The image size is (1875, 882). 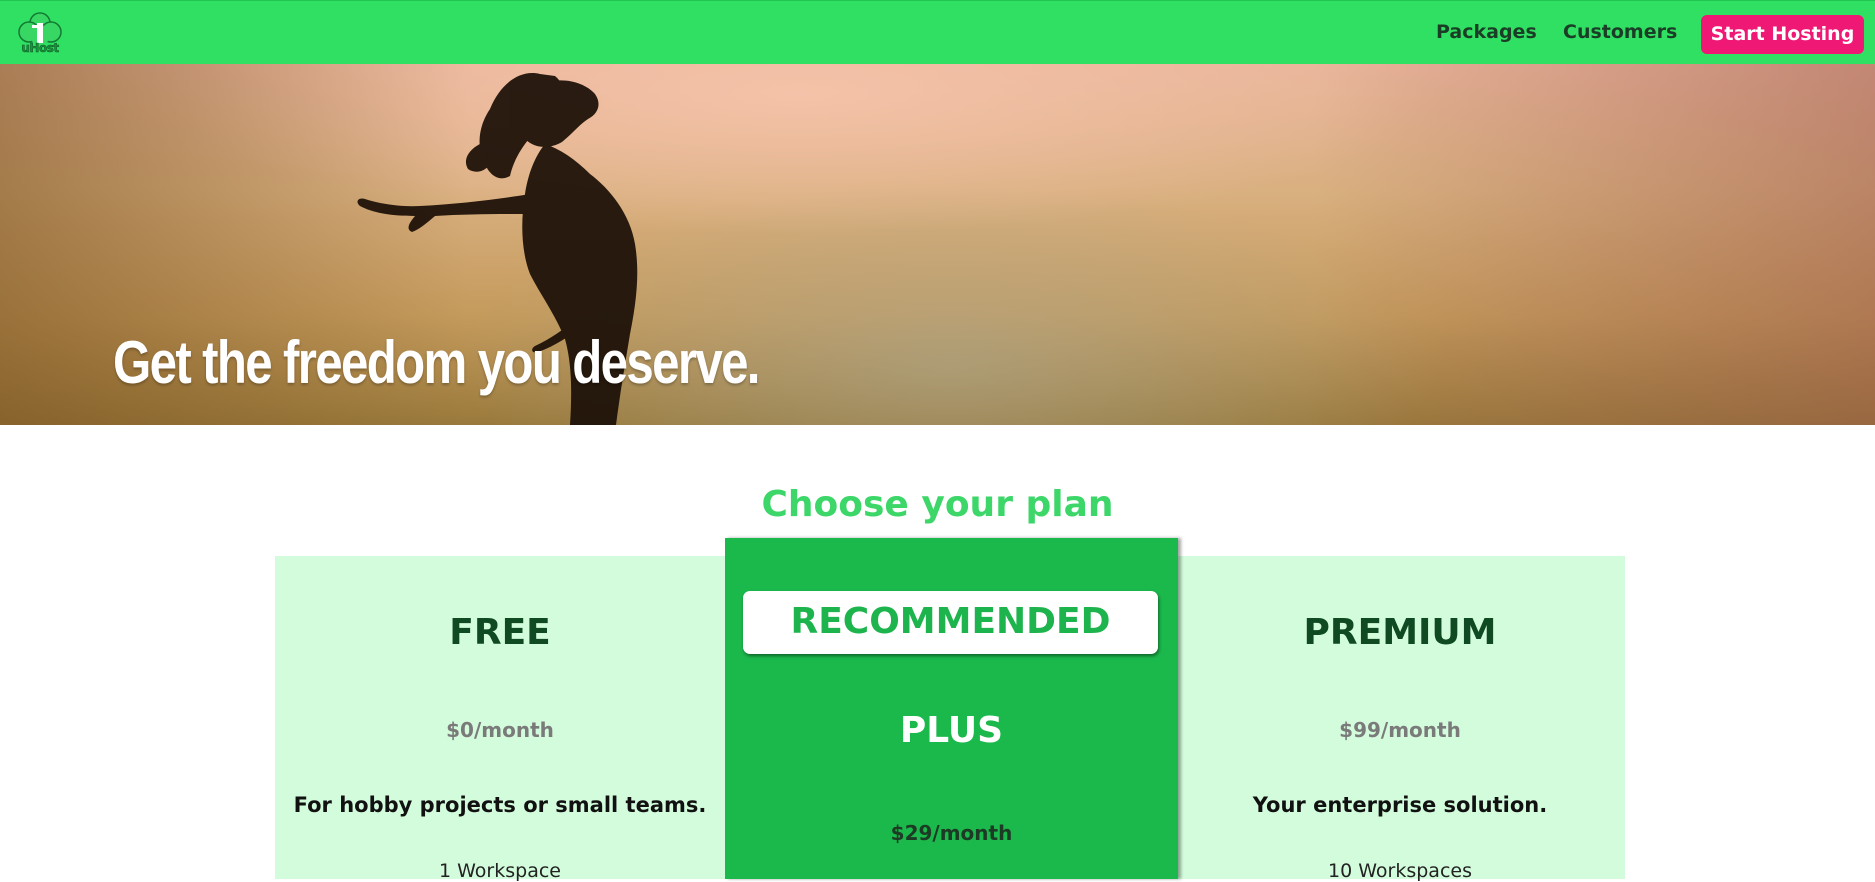 What do you see at coordinates (436, 363) in the screenshot?
I see `hero-title: Get the freedom you deserve.` at bounding box center [436, 363].